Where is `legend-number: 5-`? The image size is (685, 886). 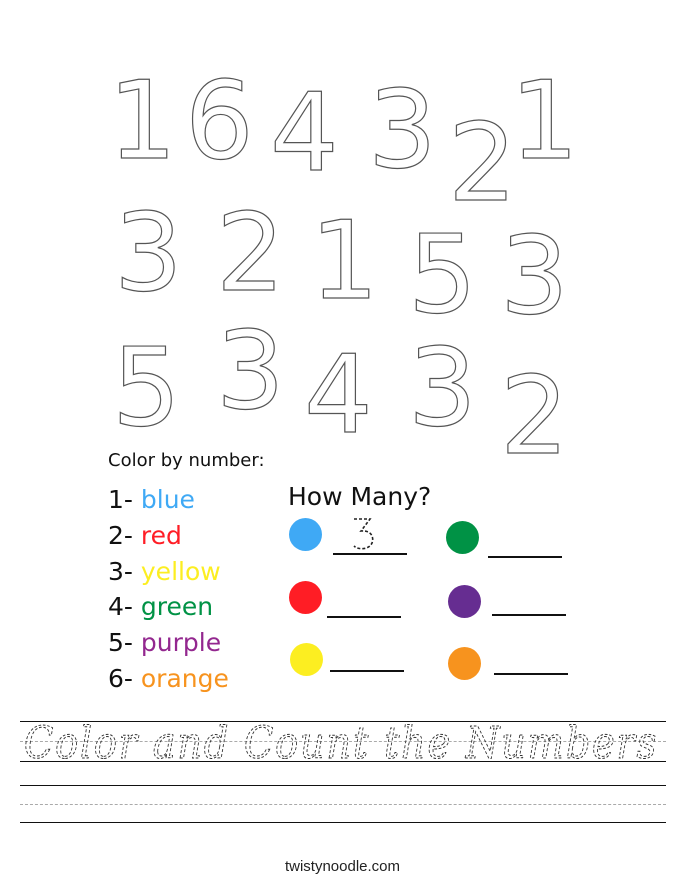 legend-number: 5- is located at coordinates (120, 643).